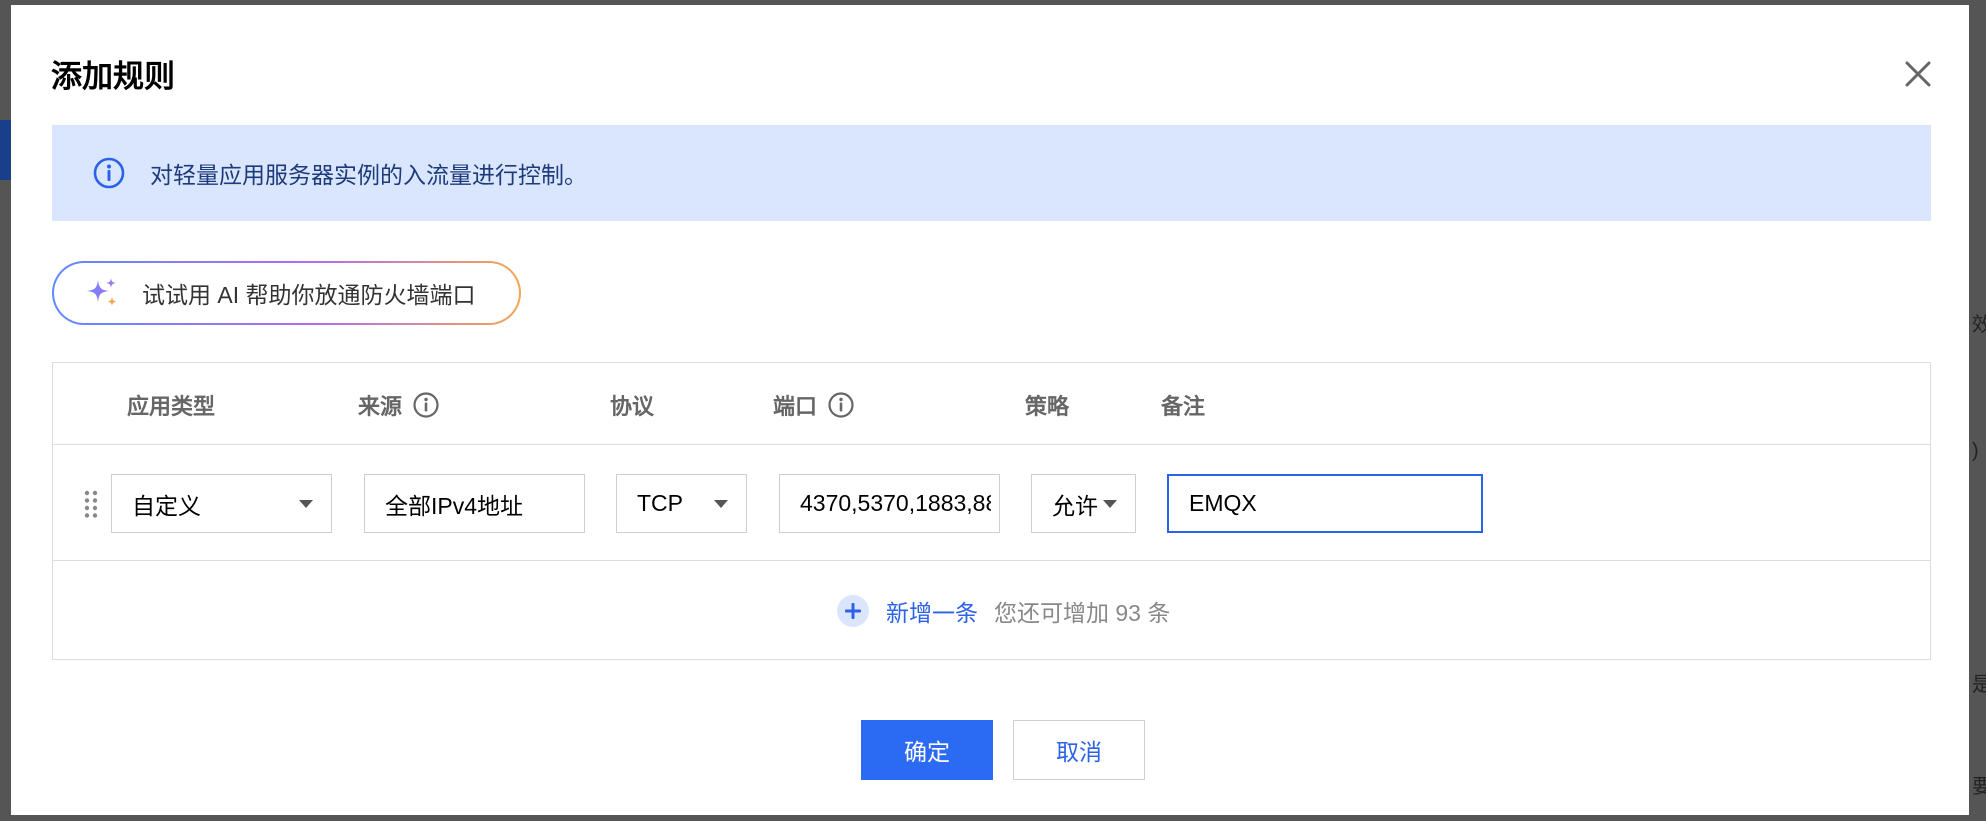 This screenshot has height=821, width=1986. What do you see at coordinates (109, 173) in the screenshot?
I see `info-icon` at bounding box center [109, 173].